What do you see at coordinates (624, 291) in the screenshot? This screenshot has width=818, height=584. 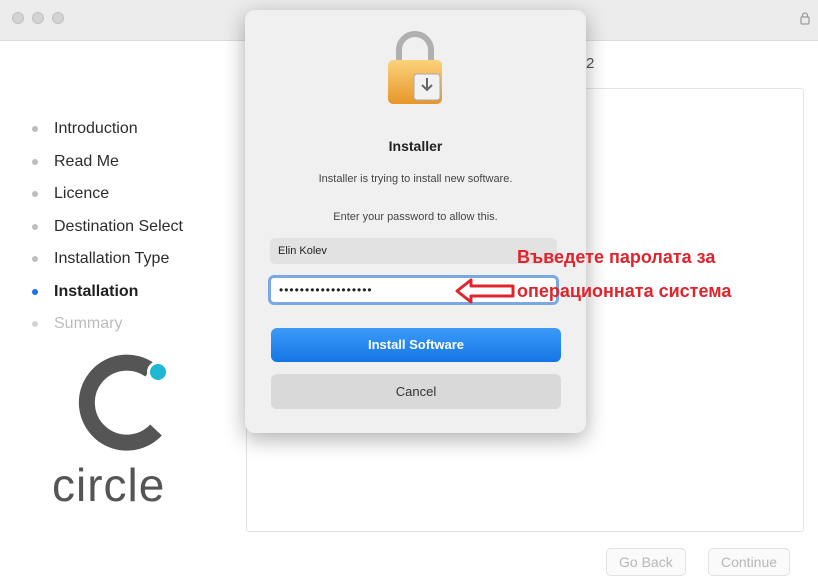 I see `annotation-line-2: операционната система` at bounding box center [624, 291].